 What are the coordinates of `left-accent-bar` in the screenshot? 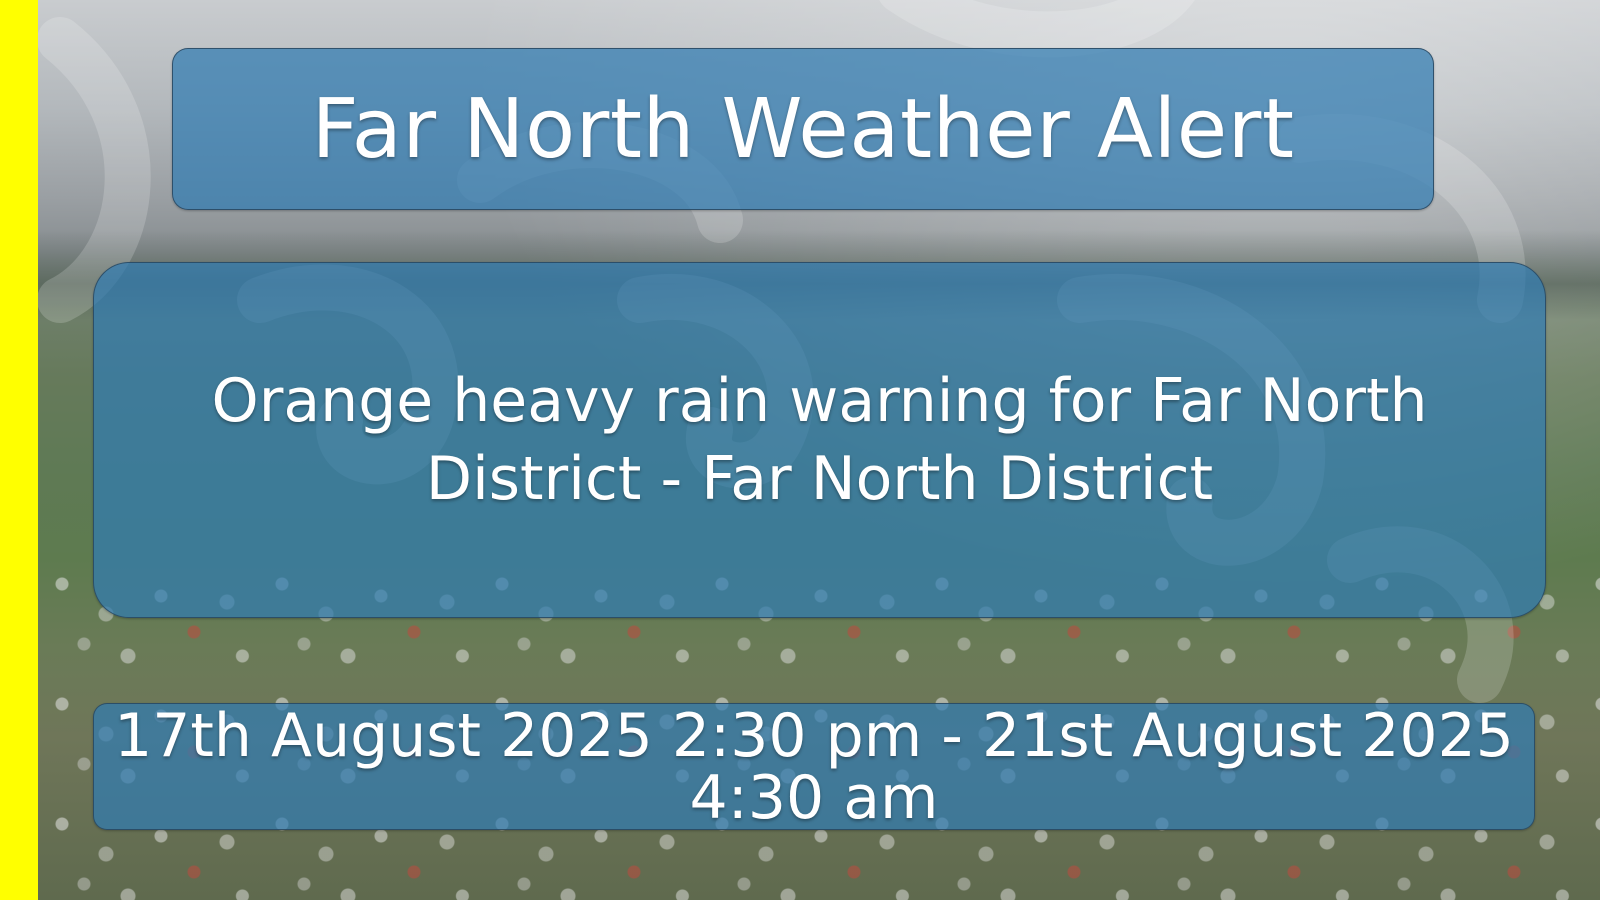 It's located at (19, 450).